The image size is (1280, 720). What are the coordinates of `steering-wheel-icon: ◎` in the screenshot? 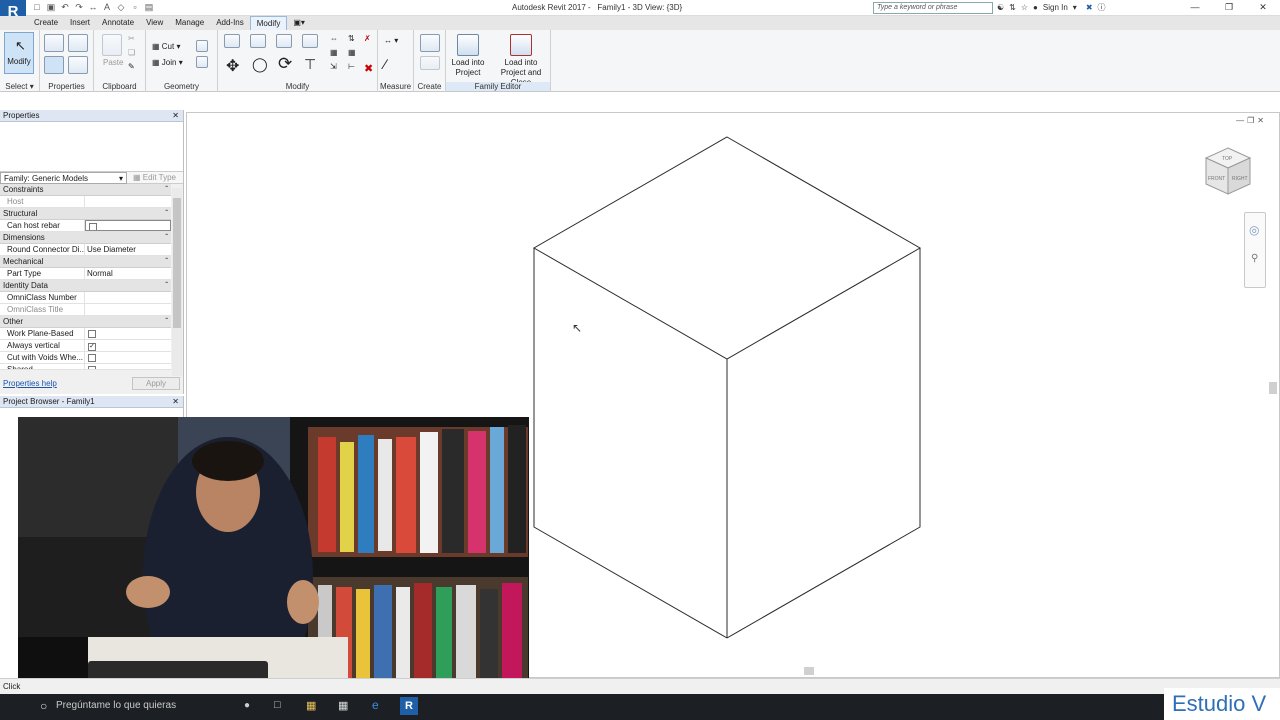 It's located at (1254, 230).